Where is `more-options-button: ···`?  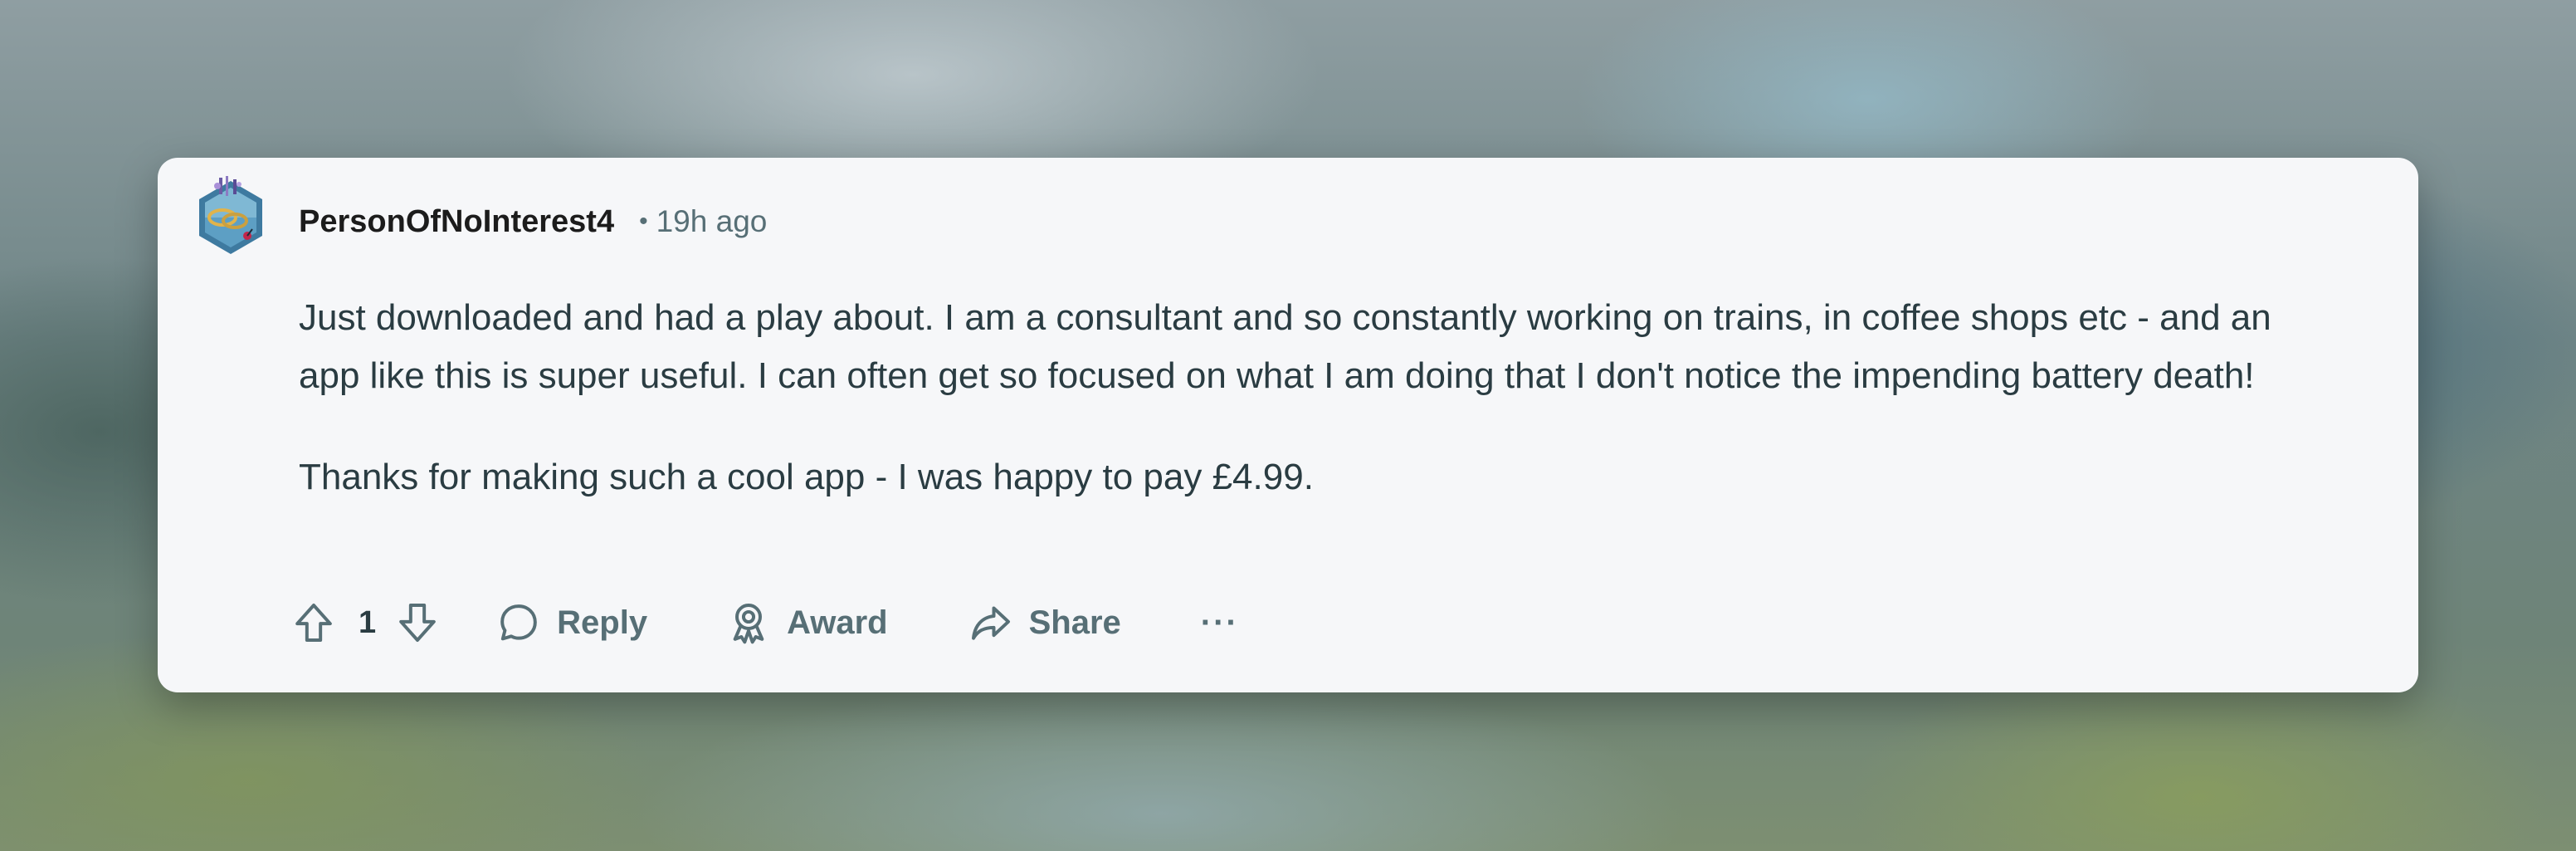 more-options-button: ··· is located at coordinates (1220, 623).